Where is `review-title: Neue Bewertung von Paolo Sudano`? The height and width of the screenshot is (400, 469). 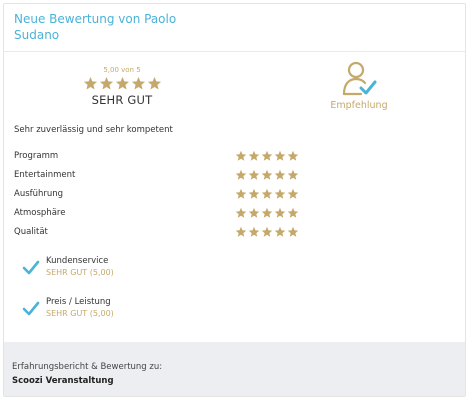
review-title: Neue Bewertung von Paolo Sudano is located at coordinates (109, 27).